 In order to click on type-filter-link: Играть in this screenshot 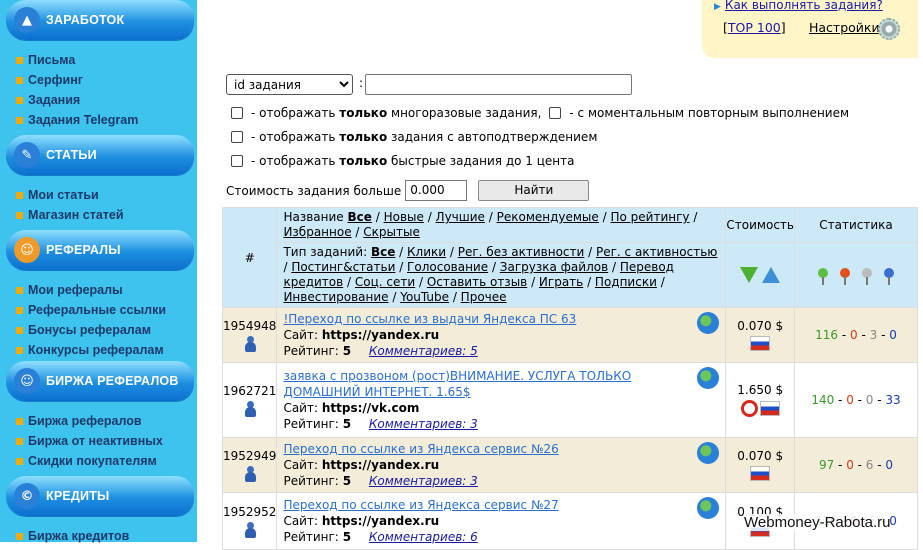, I will do `click(561, 282)`.